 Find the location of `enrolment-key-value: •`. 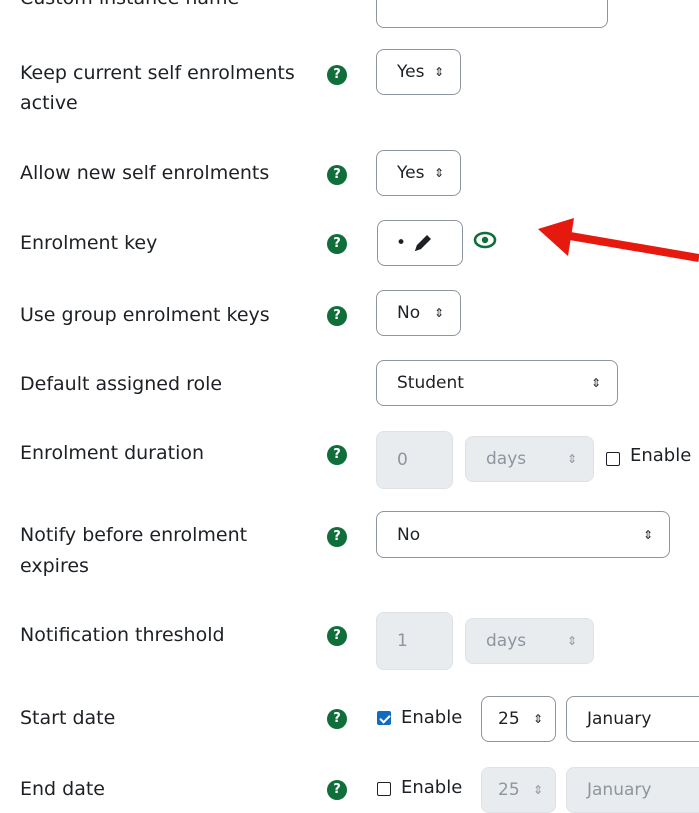

enrolment-key-value: • is located at coordinates (401, 243).